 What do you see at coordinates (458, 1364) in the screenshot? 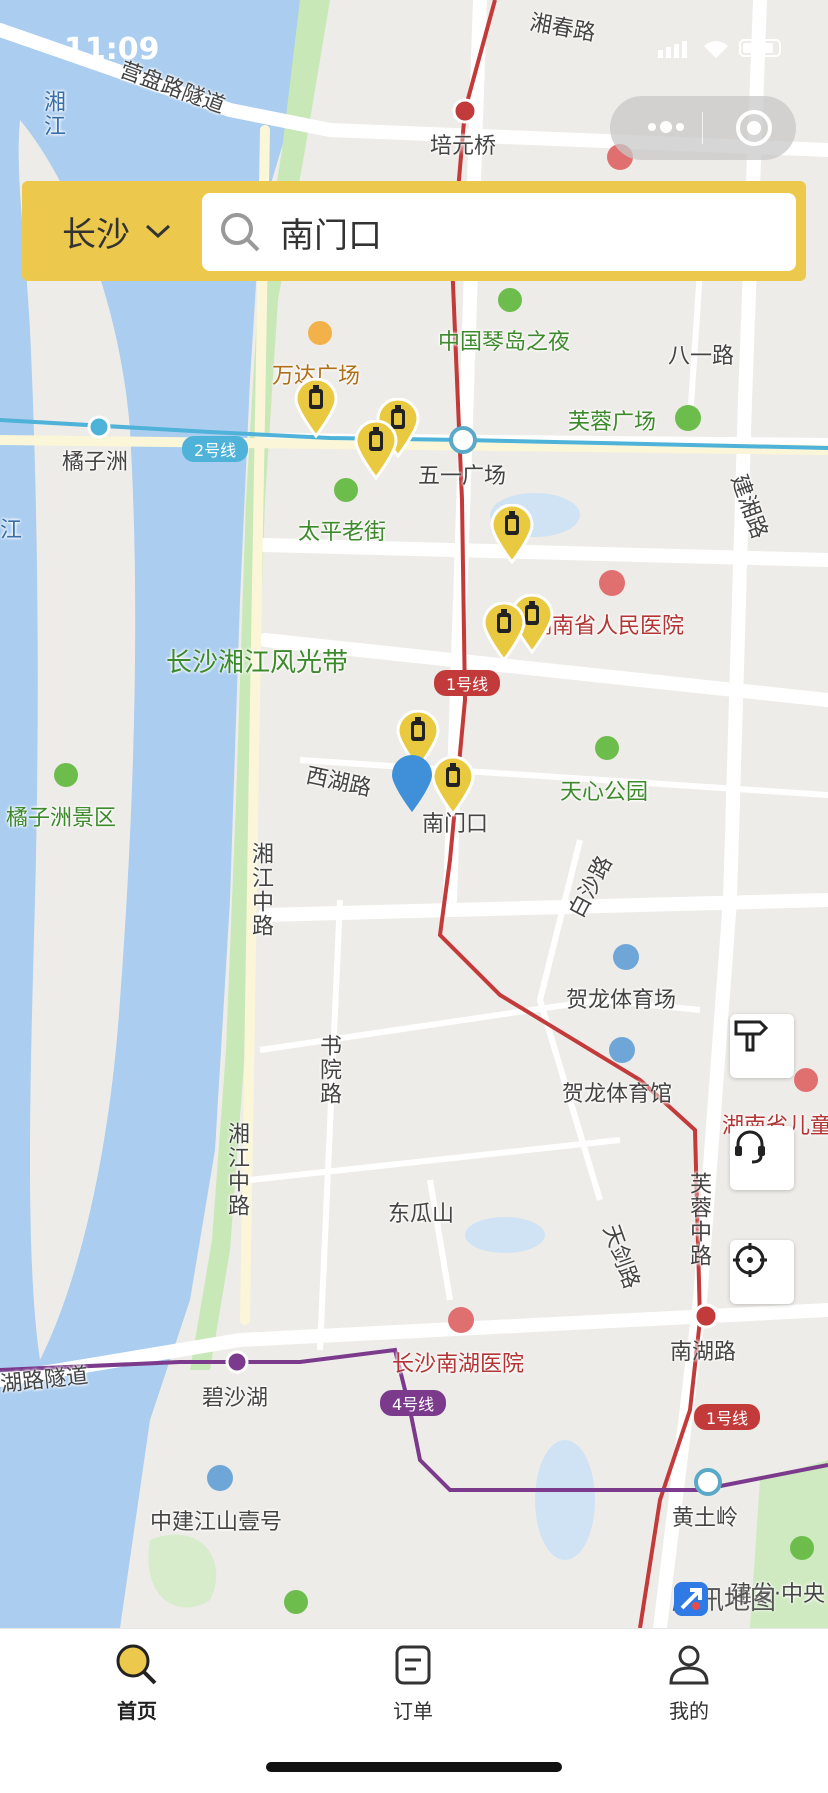
I see `label-nanhu-hospital: 长沙南湖医院` at bounding box center [458, 1364].